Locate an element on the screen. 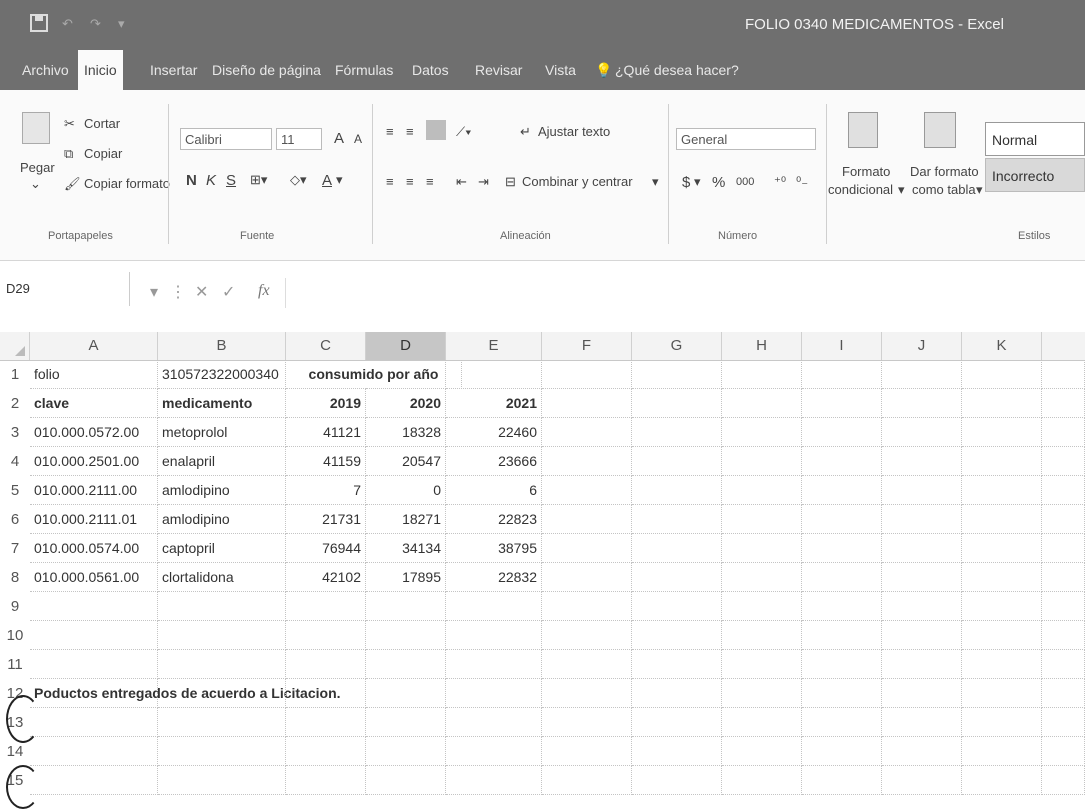 This screenshot has height=809, width=1085. cell-g4 is located at coordinates (677, 461).